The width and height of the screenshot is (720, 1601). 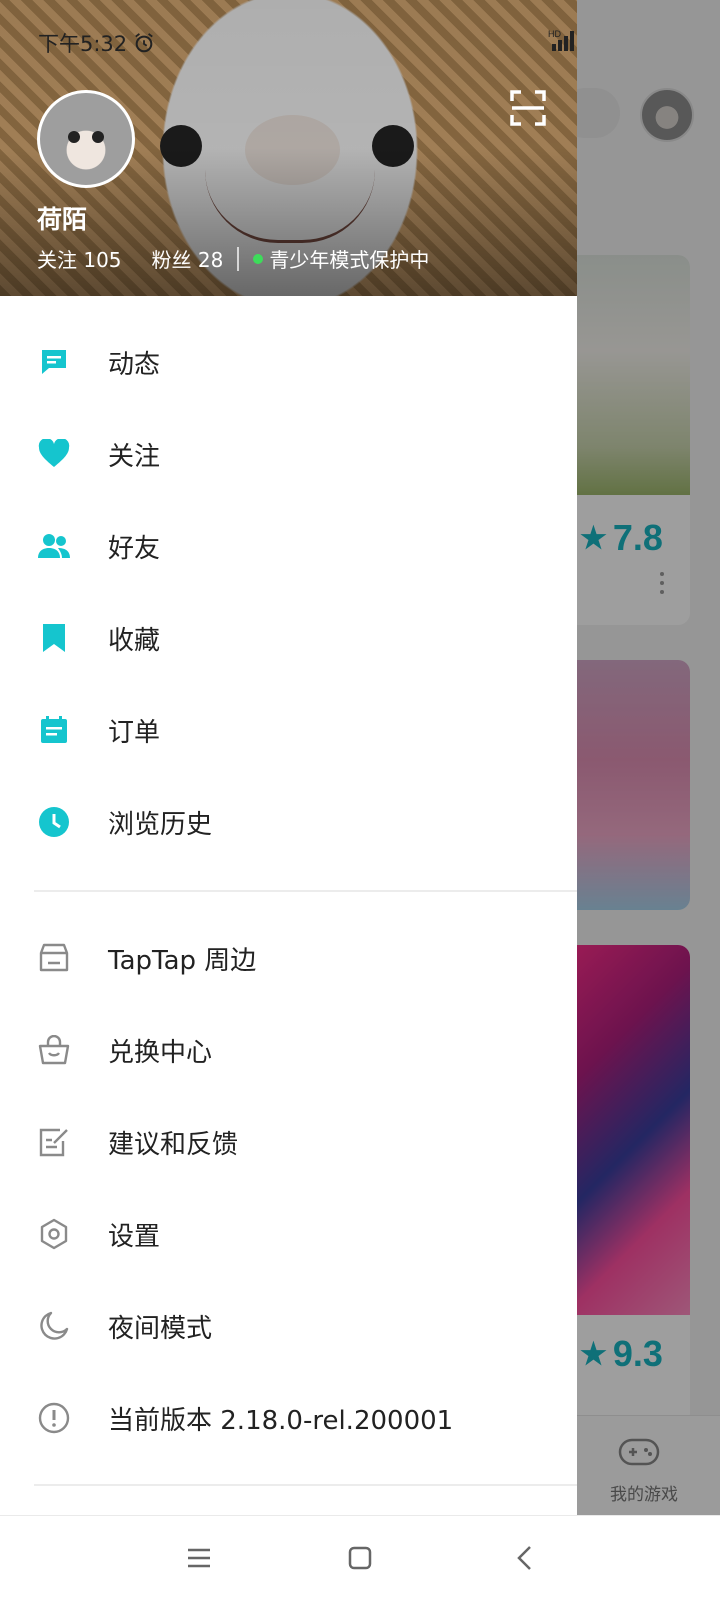 What do you see at coordinates (554, 34) in the screenshot?
I see `svg-text: HD` at bounding box center [554, 34].